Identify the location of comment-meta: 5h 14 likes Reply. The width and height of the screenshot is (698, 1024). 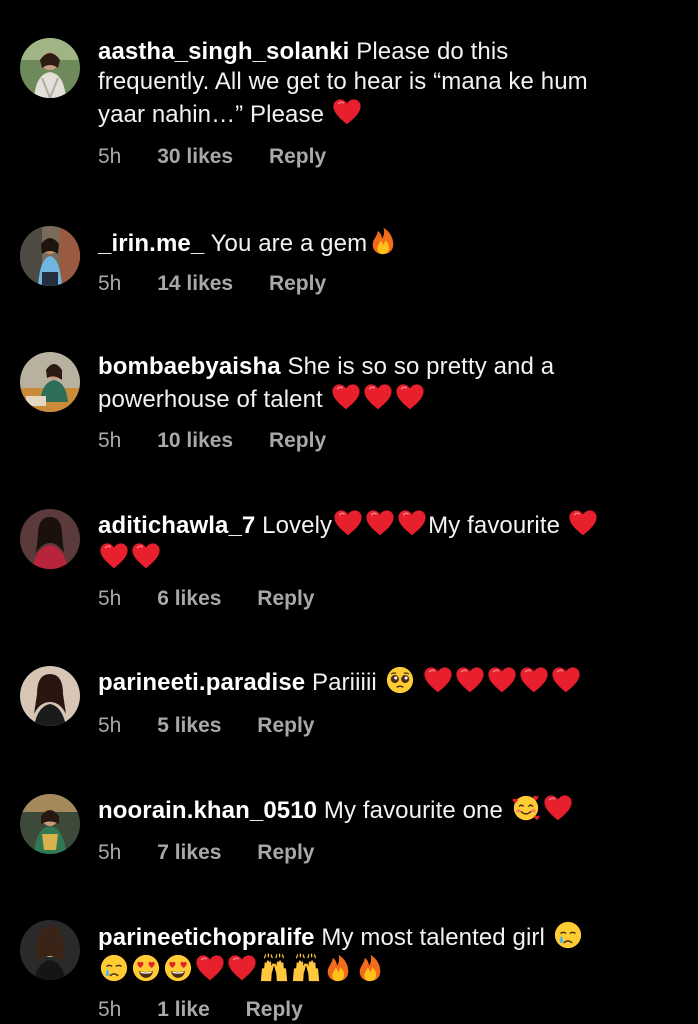
(212, 284).